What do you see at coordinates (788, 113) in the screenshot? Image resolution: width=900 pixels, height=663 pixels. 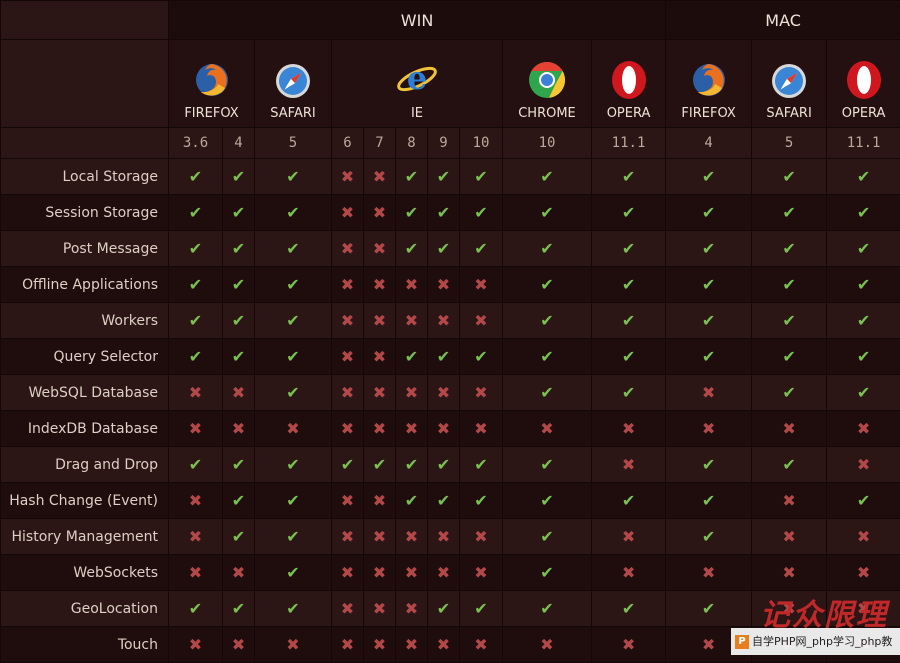 I see `browser-label-mac-safari: SAFARI` at bounding box center [788, 113].